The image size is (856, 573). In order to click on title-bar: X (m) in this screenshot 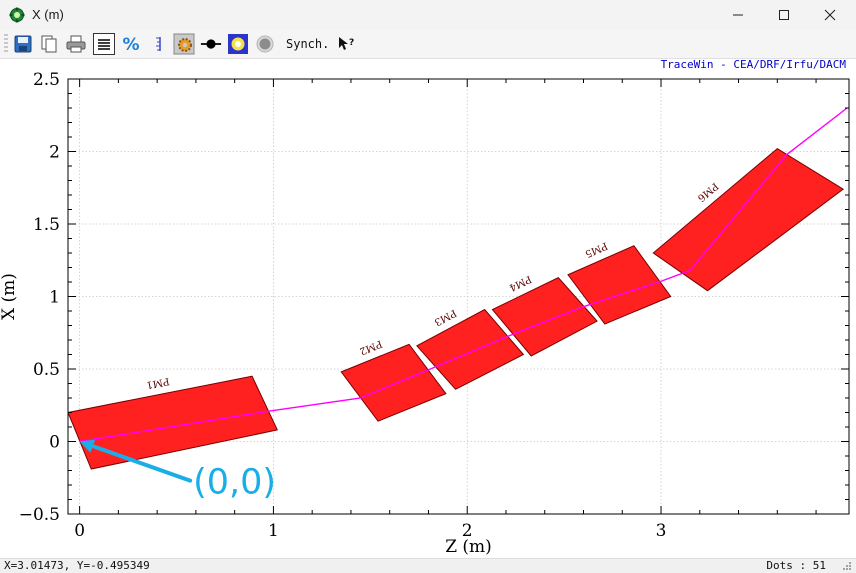, I will do `click(428, 15)`.